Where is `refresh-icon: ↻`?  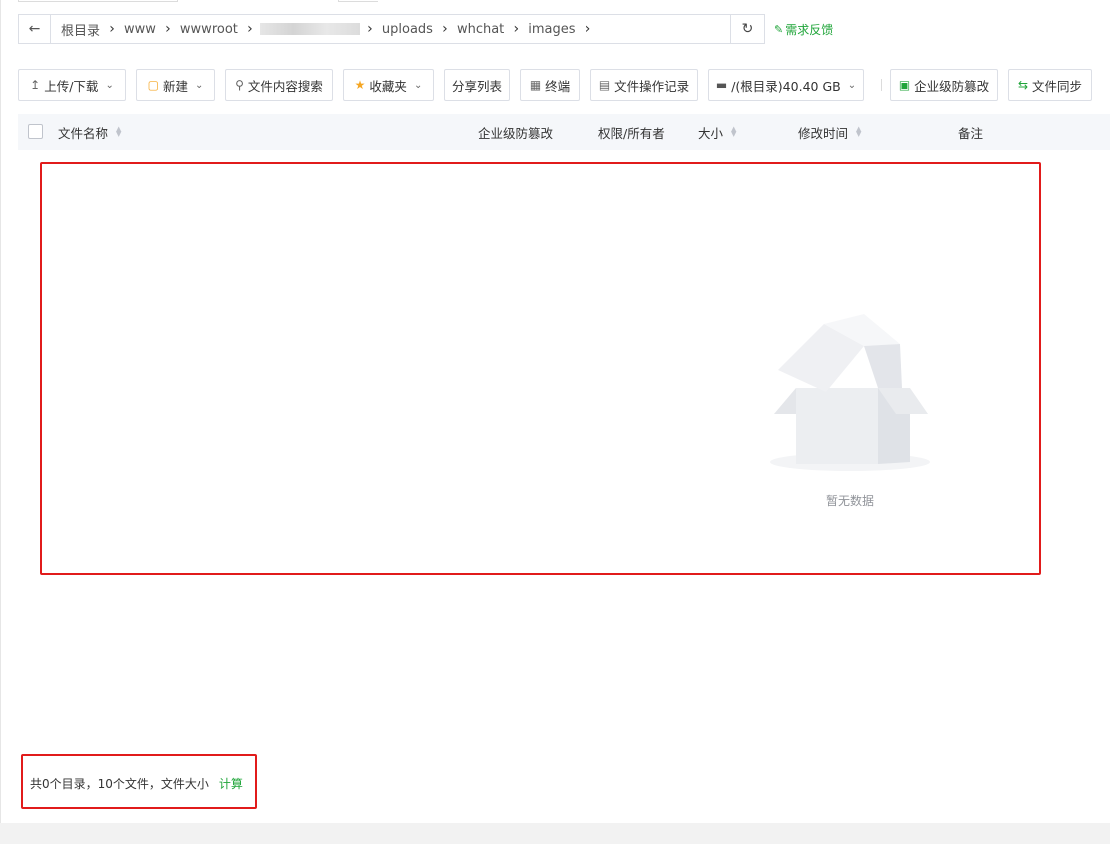 refresh-icon: ↻ is located at coordinates (747, 29).